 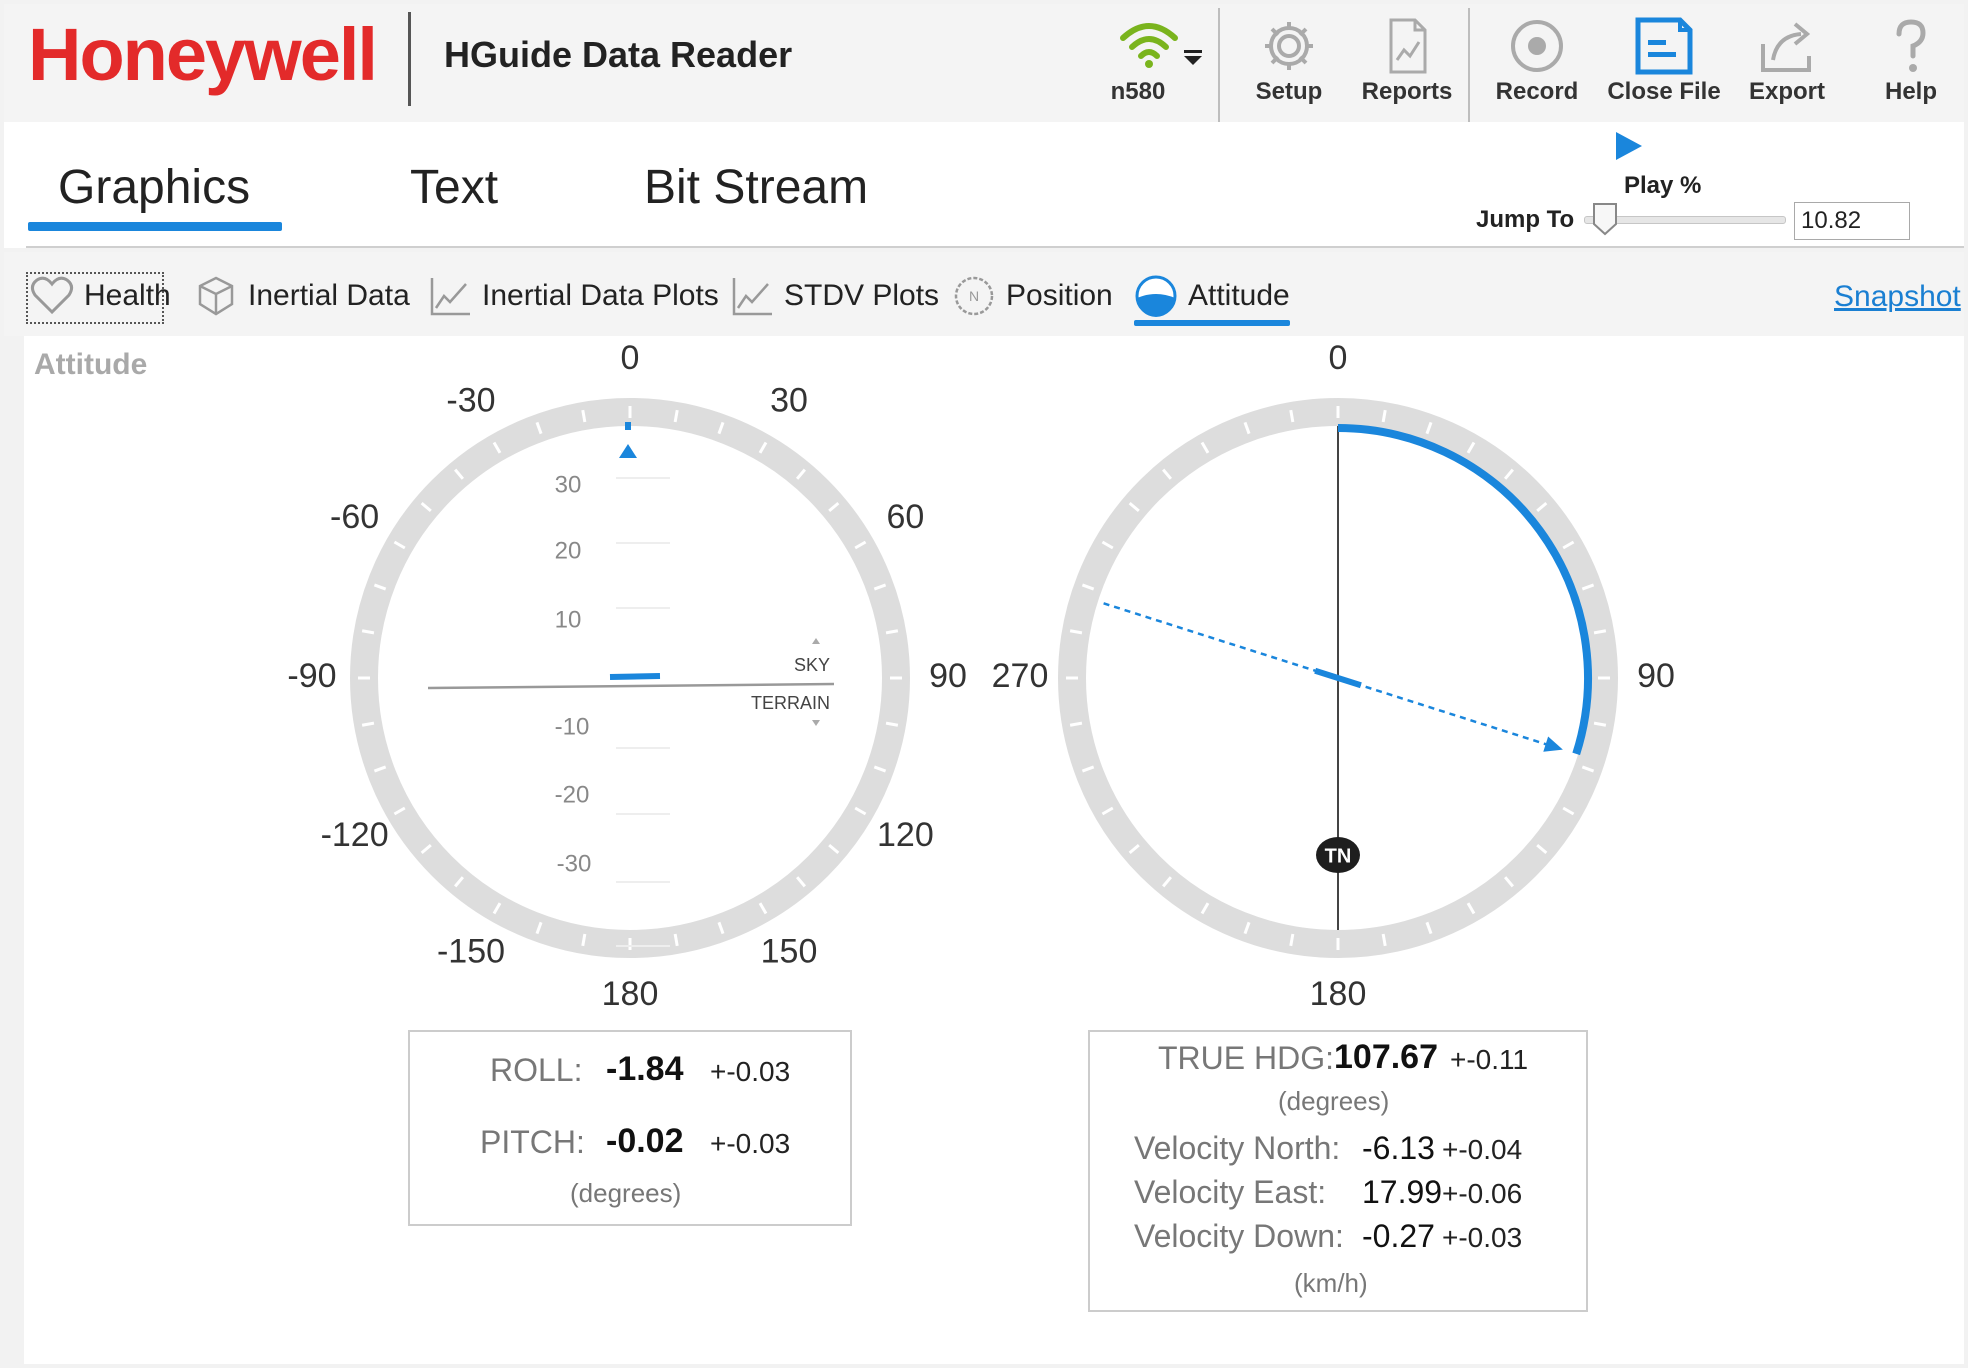 I want to click on roll-label: -120, so click(x=355, y=835).